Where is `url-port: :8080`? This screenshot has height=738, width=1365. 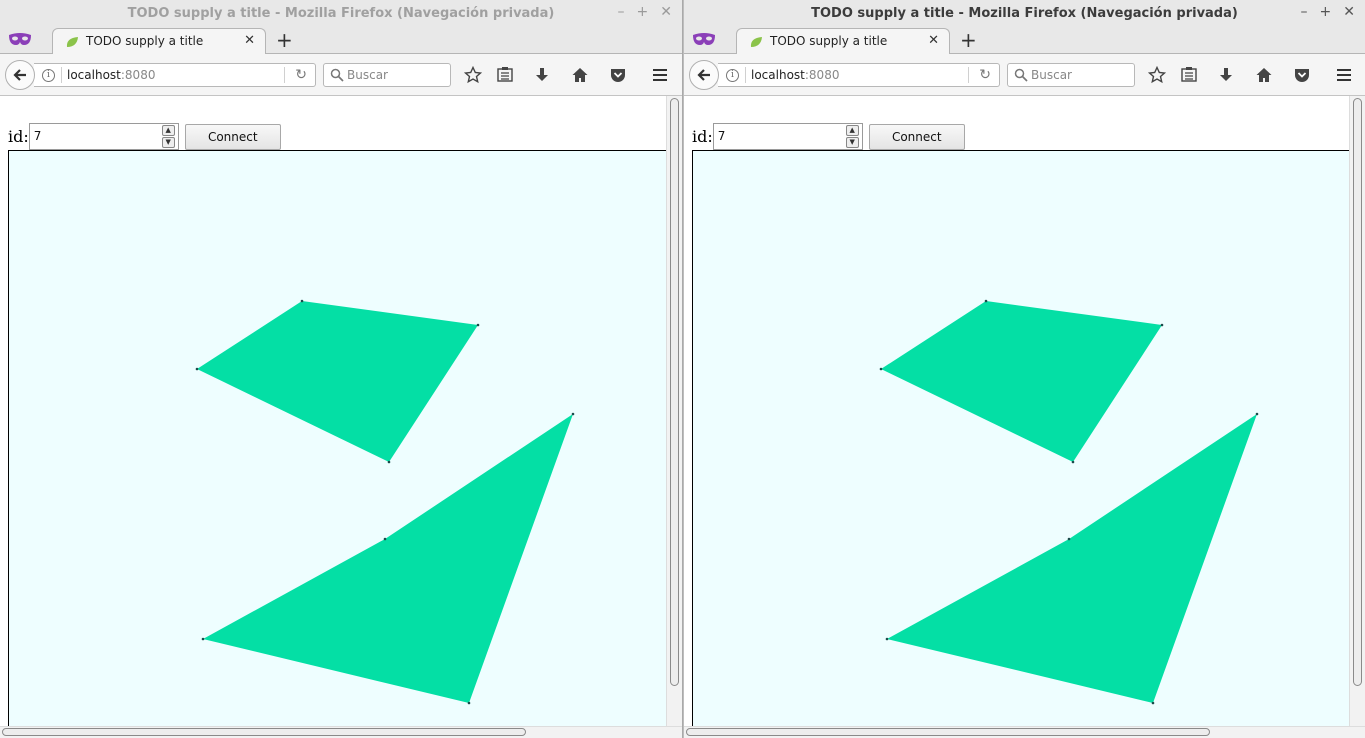
url-port: :8080 is located at coordinates (822, 75).